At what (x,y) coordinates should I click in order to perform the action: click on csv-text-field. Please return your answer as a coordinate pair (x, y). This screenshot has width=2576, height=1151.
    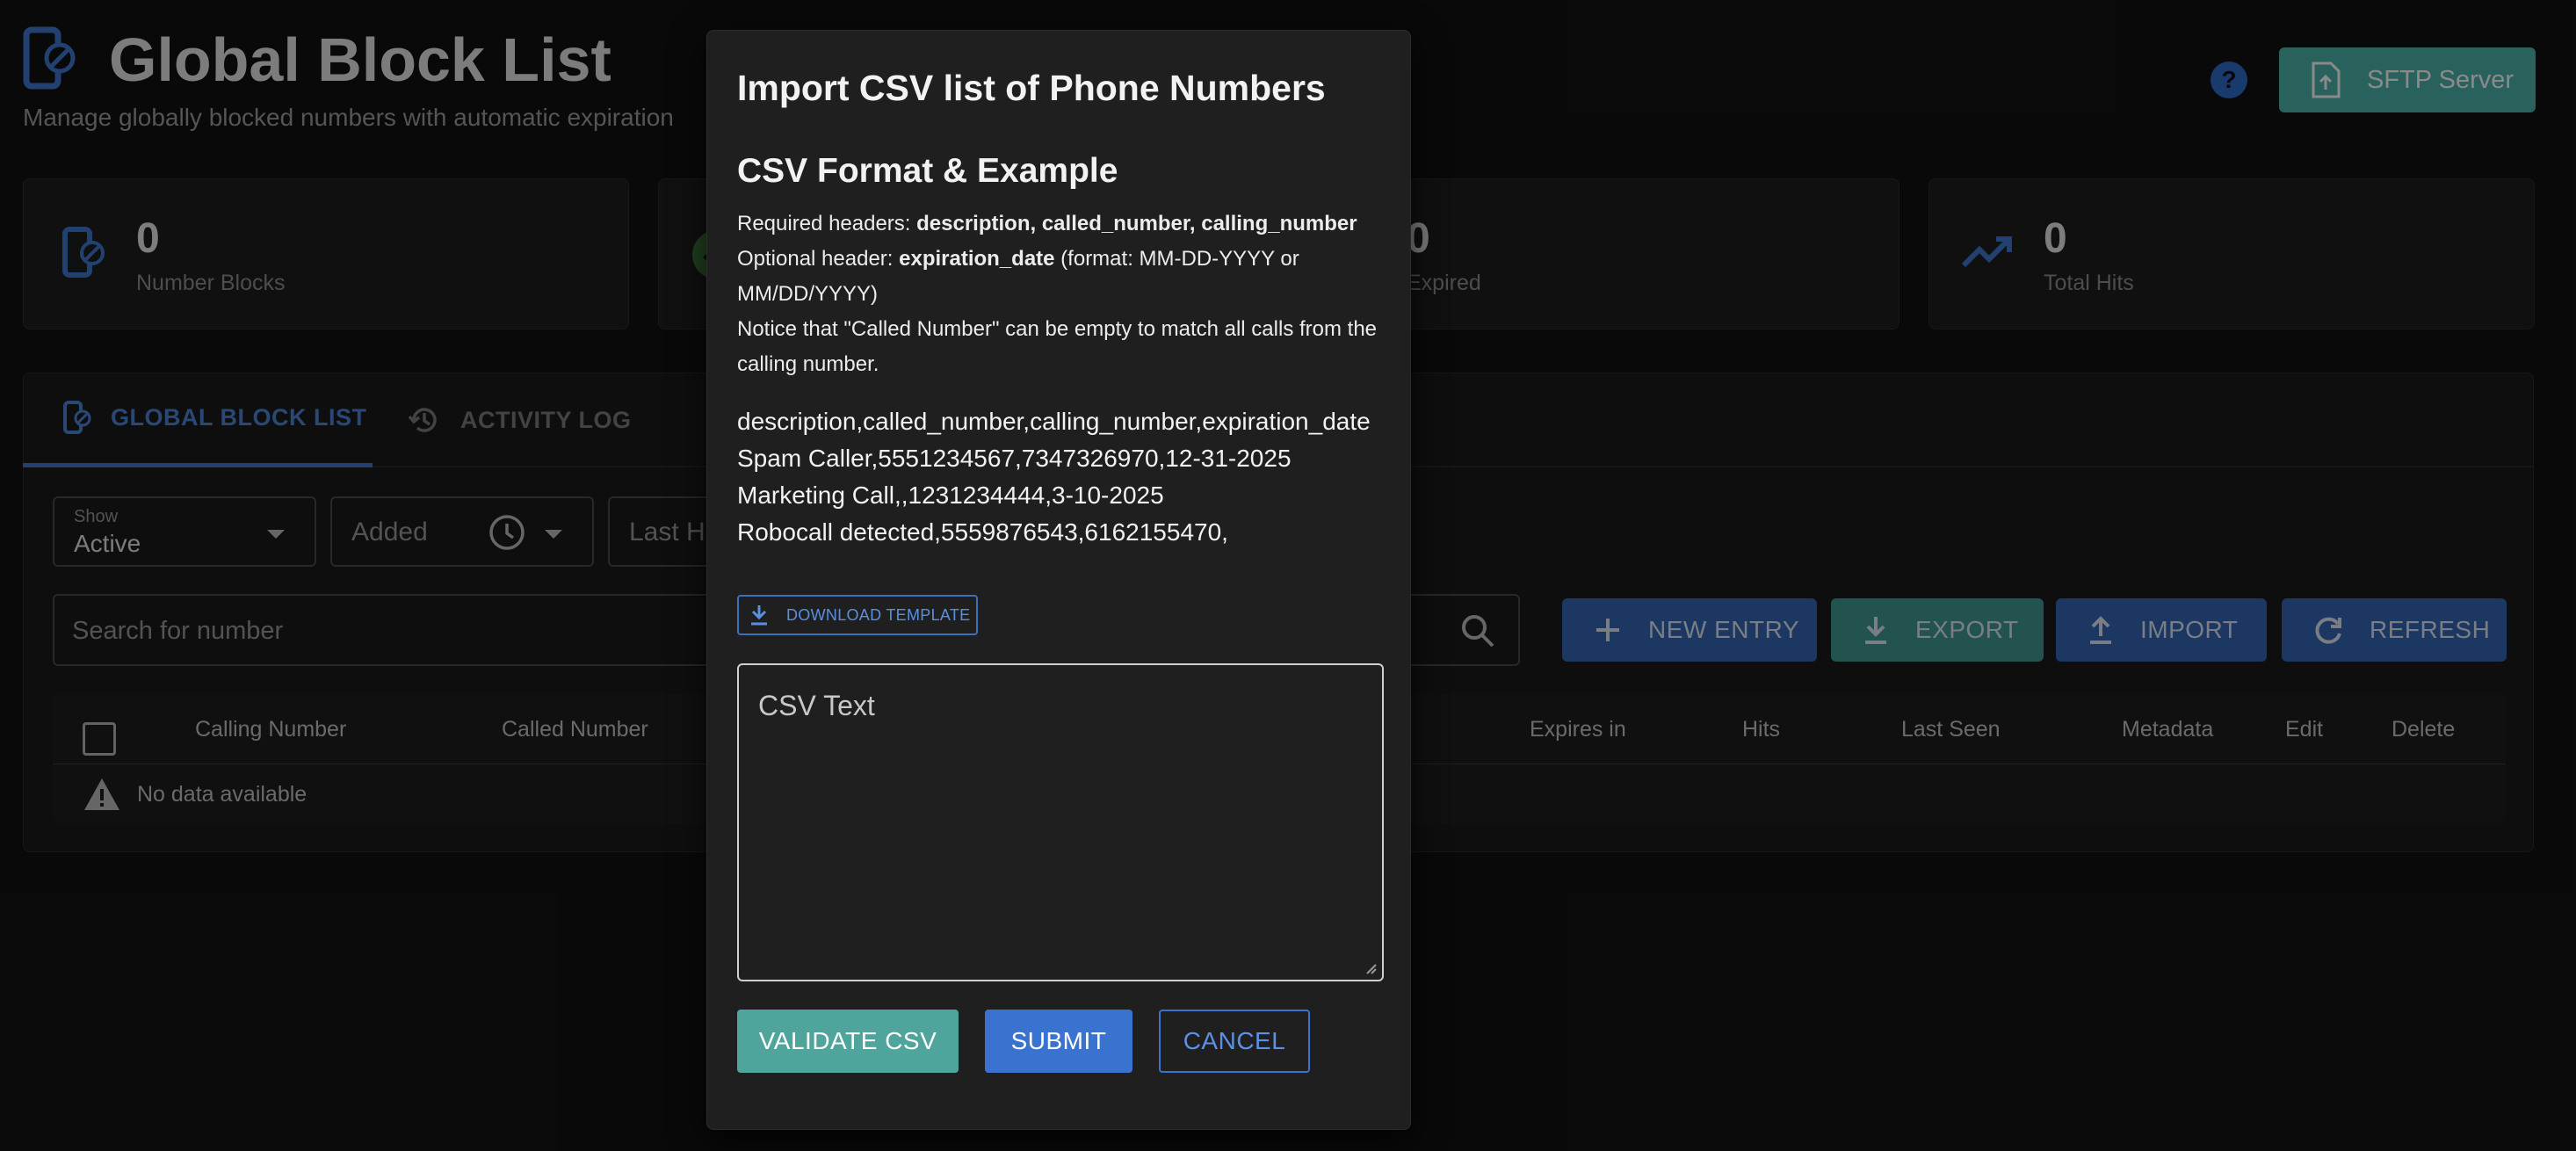
    Looking at the image, I should click on (1060, 822).